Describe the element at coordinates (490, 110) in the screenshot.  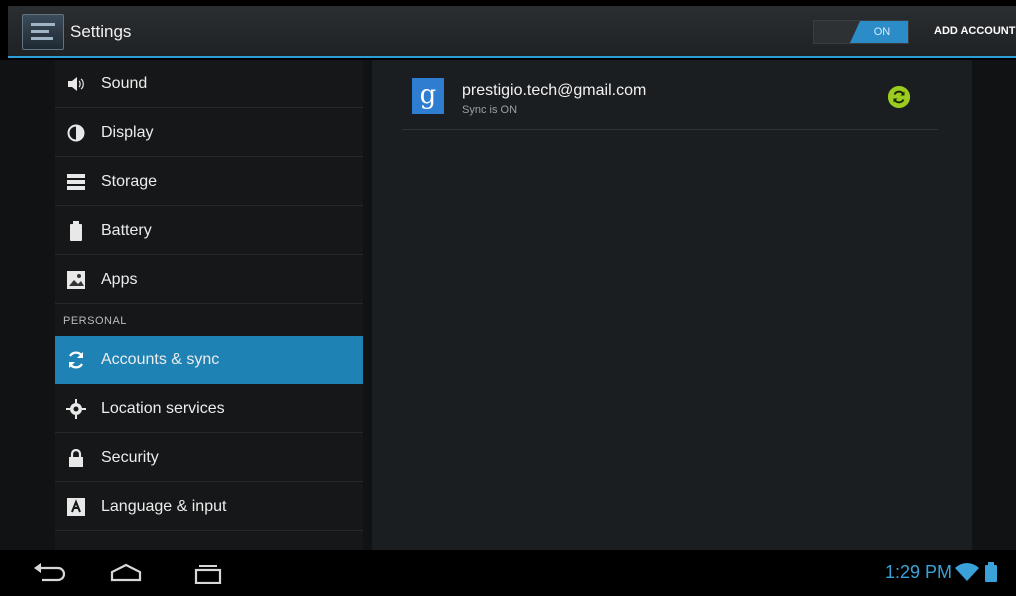
I see `account-sync-status: Sync is ON` at that location.